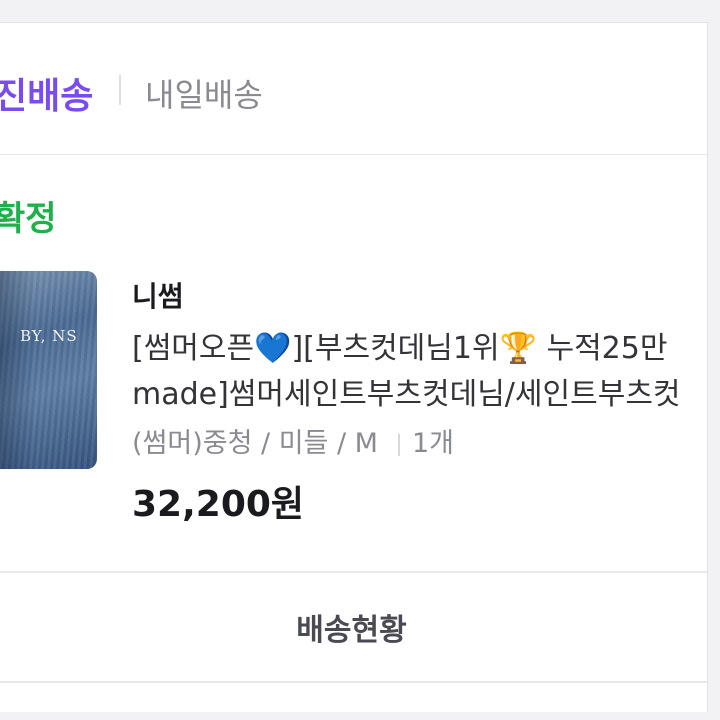 The height and width of the screenshot is (720, 720). I want to click on delivery-tab-primary: 진배송, so click(46, 93).